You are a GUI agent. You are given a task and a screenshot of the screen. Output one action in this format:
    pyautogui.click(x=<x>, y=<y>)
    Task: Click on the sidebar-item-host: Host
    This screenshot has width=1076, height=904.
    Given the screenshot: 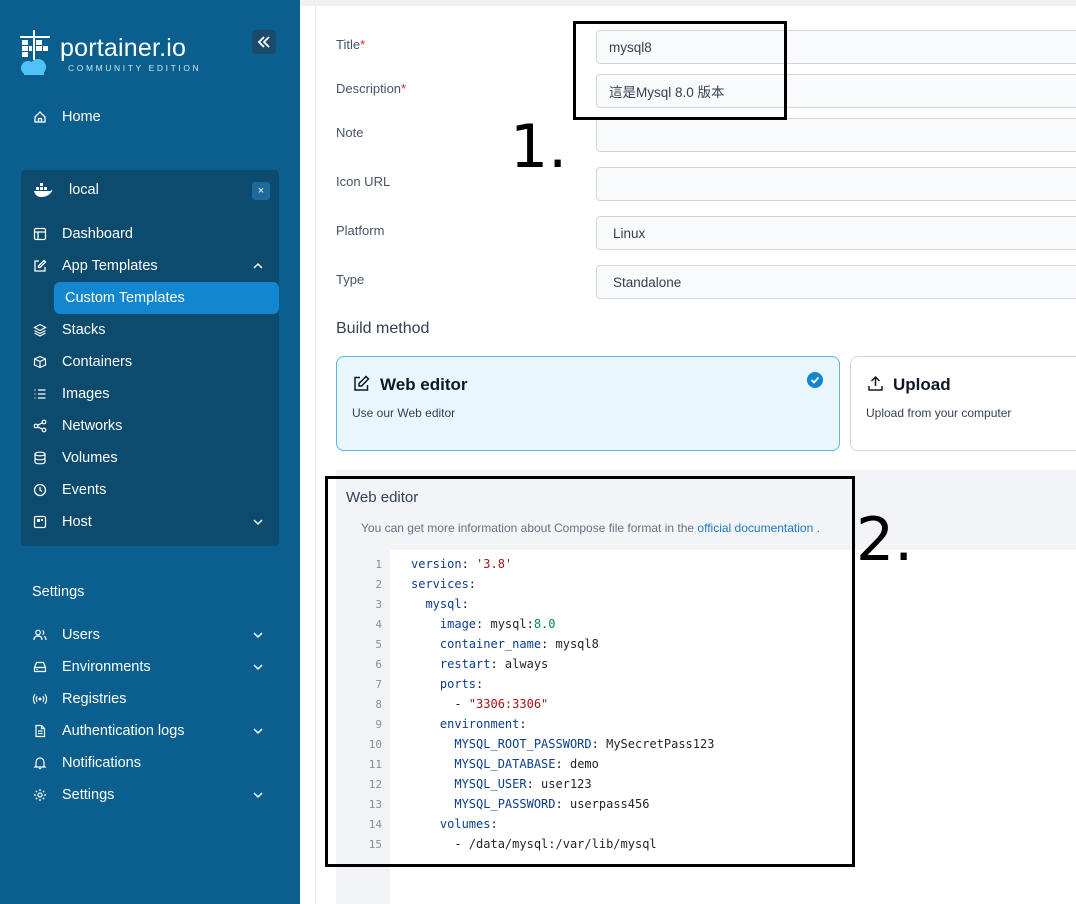 What is the action you would take?
    pyautogui.click(x=150, y=522)
    